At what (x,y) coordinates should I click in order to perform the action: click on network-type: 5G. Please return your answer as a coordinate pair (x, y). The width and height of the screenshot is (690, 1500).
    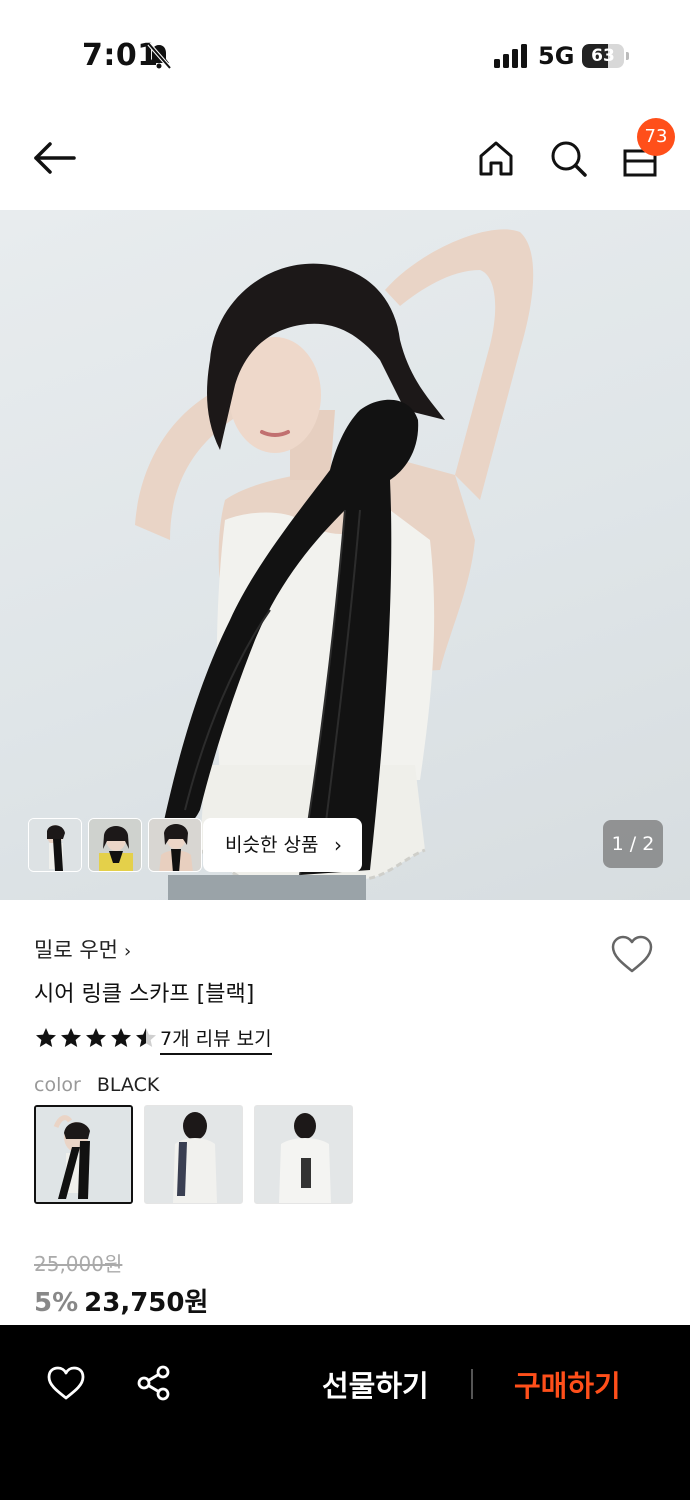
    Looking at the image, I should click on (556, 56).